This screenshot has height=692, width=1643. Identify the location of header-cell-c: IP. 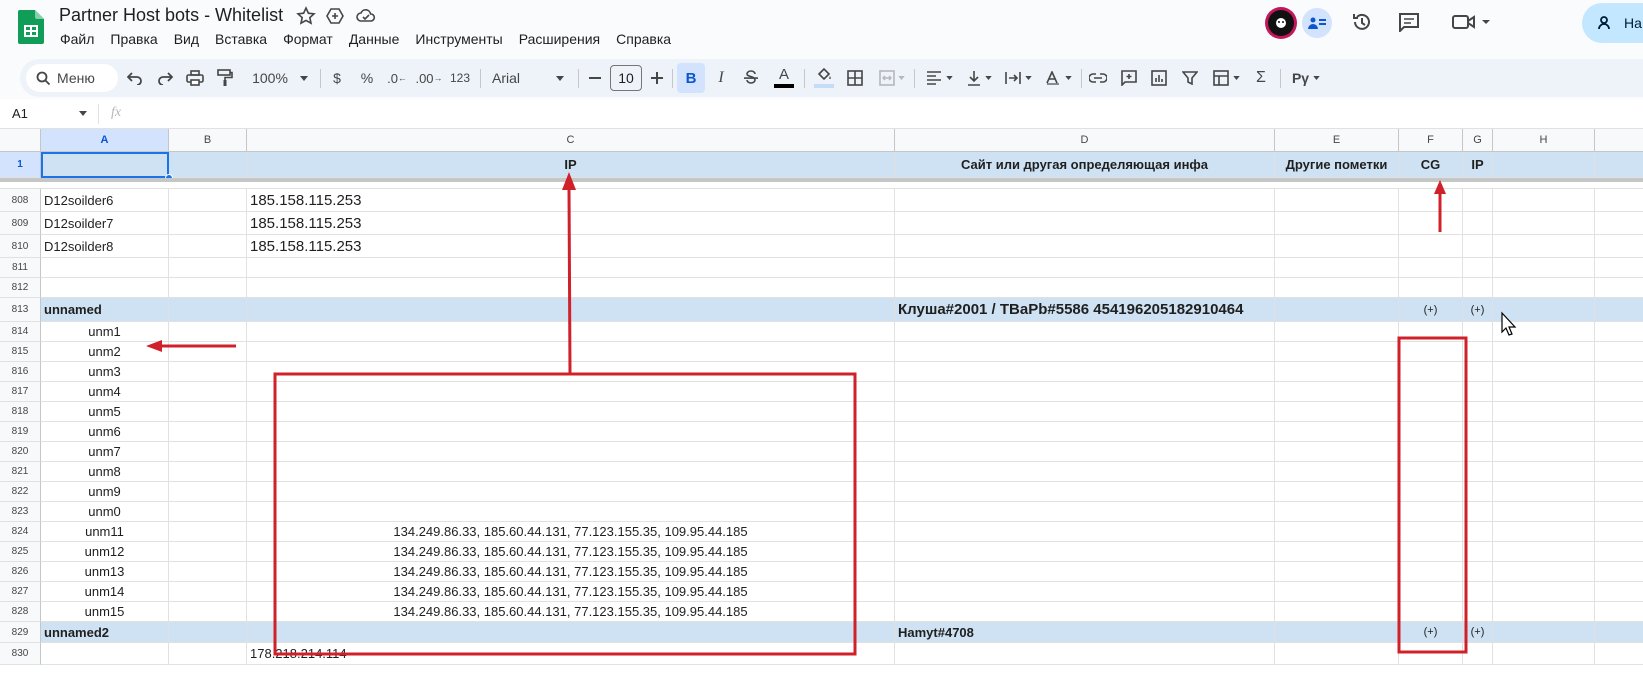
(571, 165).